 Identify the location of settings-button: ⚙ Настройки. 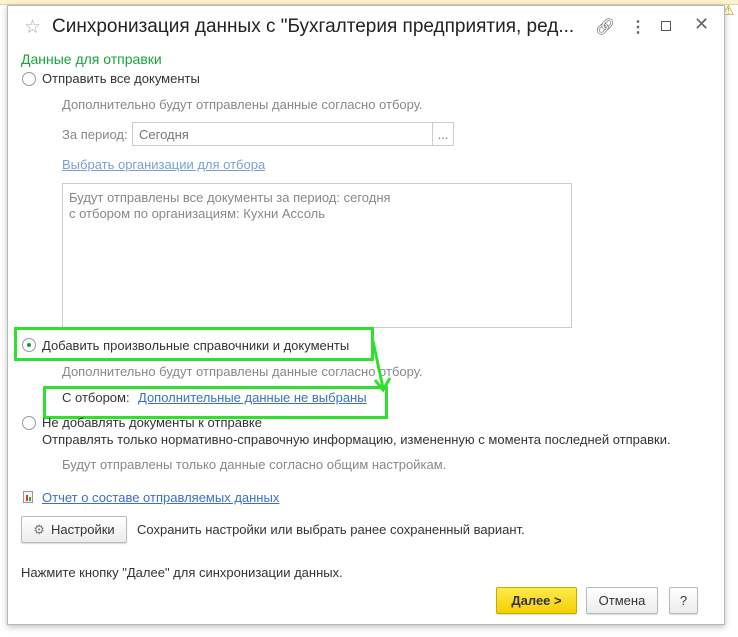
(74, 529).